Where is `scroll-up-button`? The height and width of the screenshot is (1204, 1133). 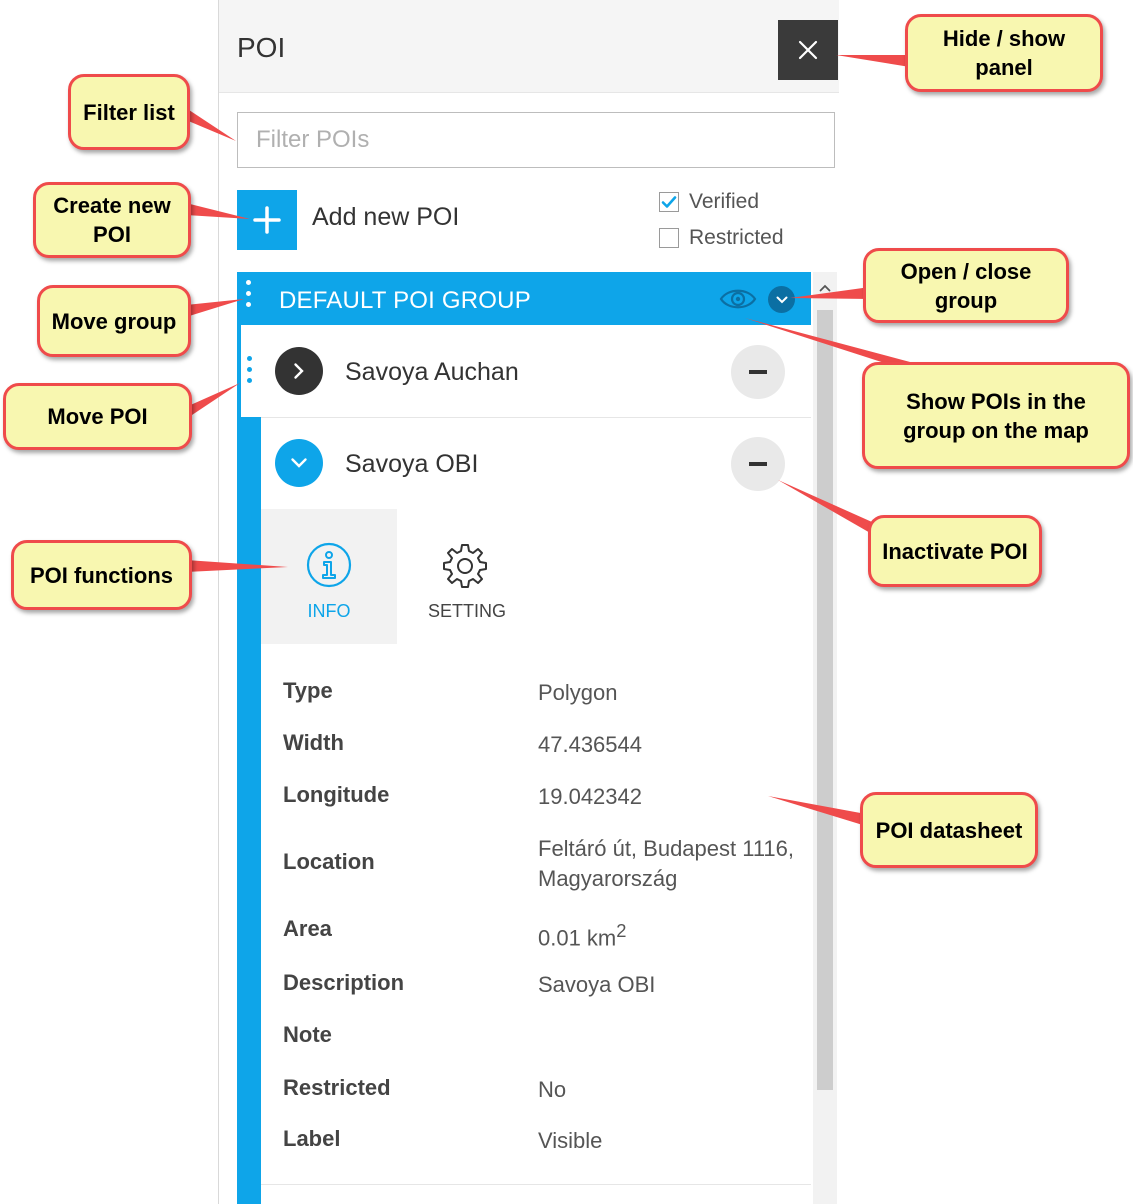 scroll-up-button is located at coordinates (825, 288).